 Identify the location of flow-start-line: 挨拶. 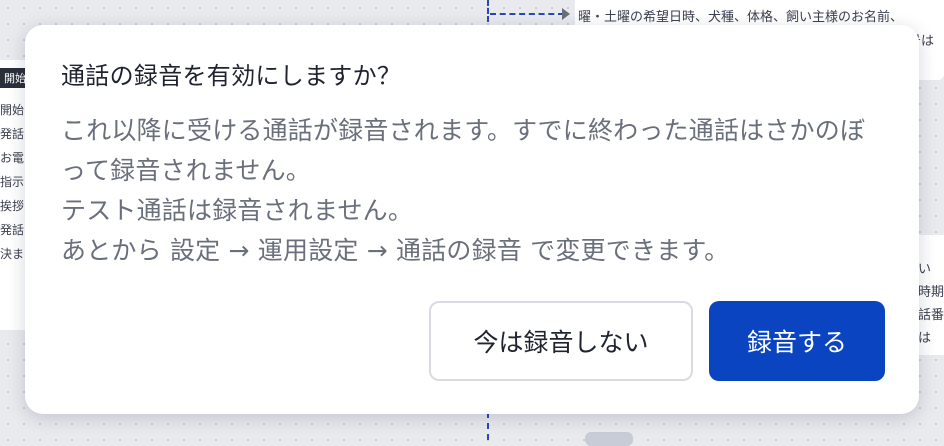
(12, 206).